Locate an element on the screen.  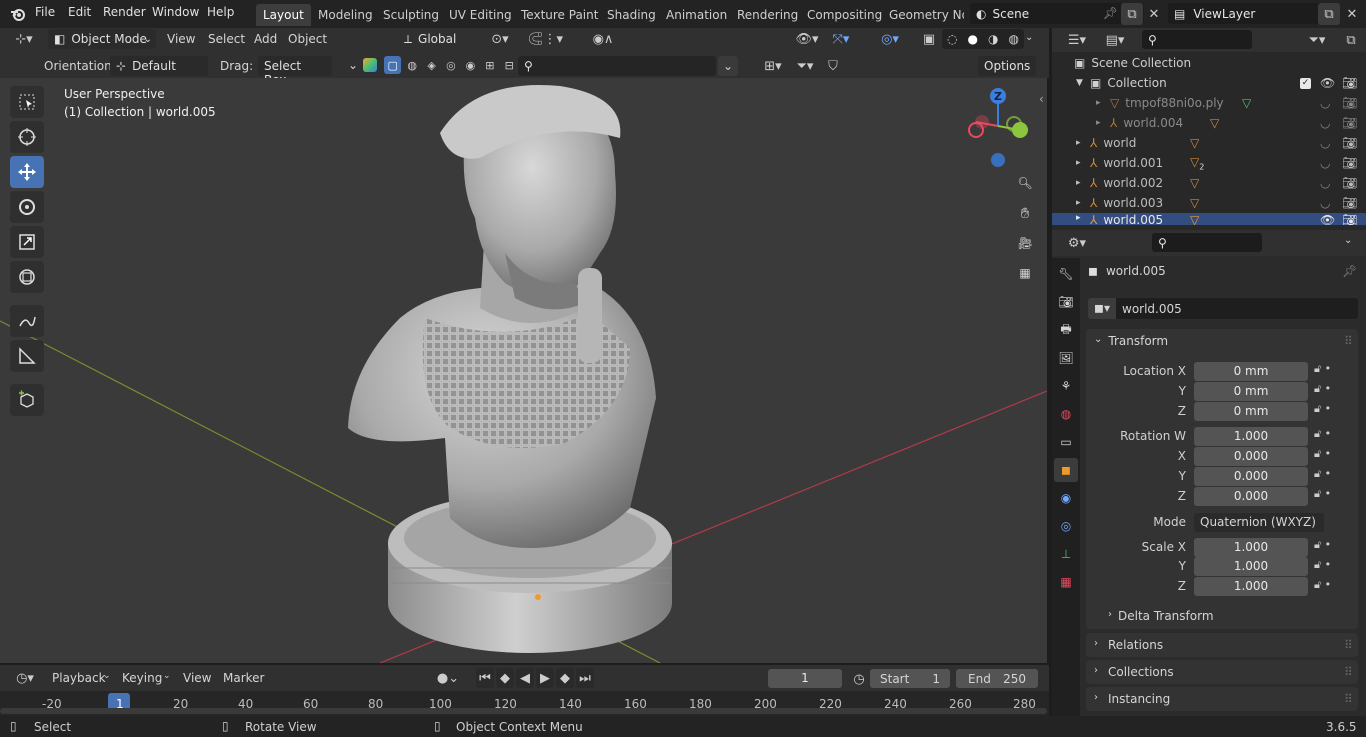
transform-orientation-selector: ⟂ Global is located at coordinates (439, 39).